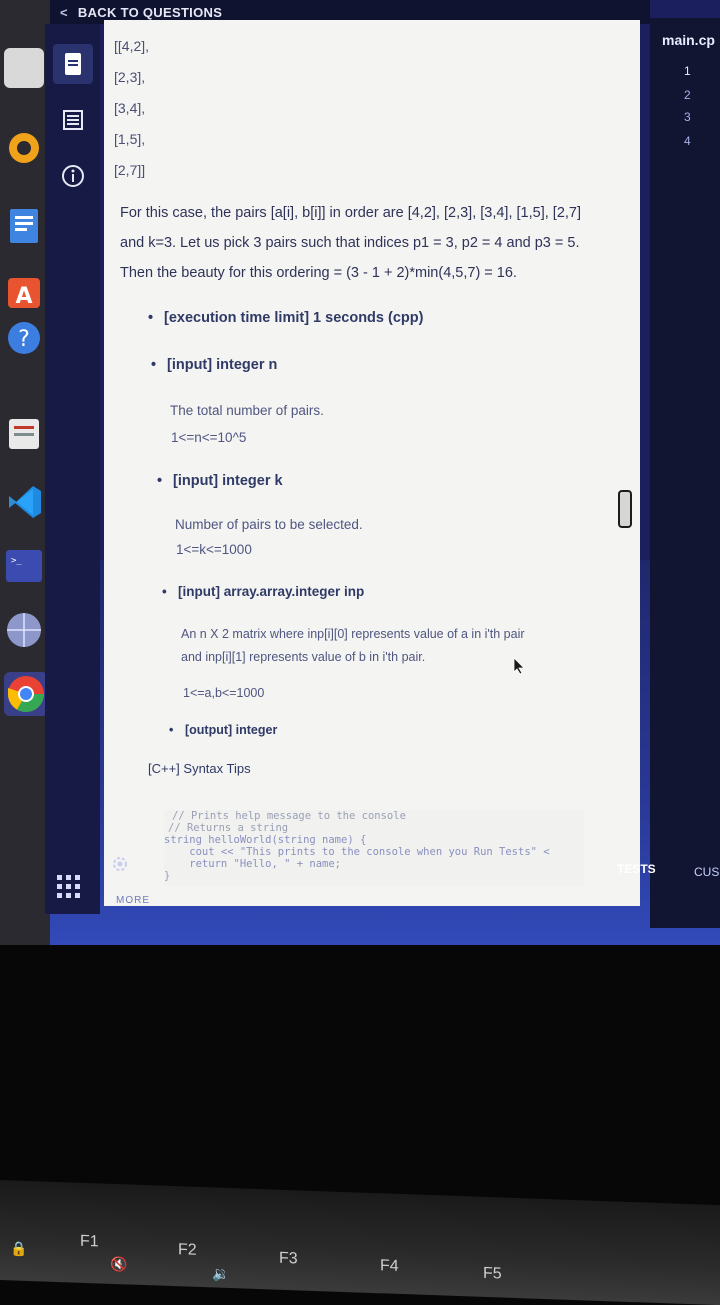 The height and width of the screenshot is (1305, 720). What do you see at coordinates (219, 481) in the screenshot?
I see `input-k-label: [input] integer k` at bounding box center [219, 481].